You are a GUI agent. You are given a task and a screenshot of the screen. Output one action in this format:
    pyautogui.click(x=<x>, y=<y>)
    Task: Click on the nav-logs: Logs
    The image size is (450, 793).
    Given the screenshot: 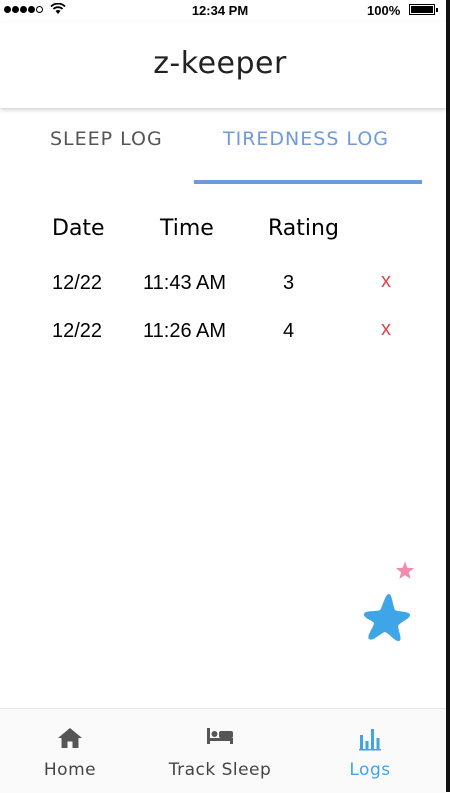 What is the action you would take?
    pyautogui.click(x=370, y=751)
    